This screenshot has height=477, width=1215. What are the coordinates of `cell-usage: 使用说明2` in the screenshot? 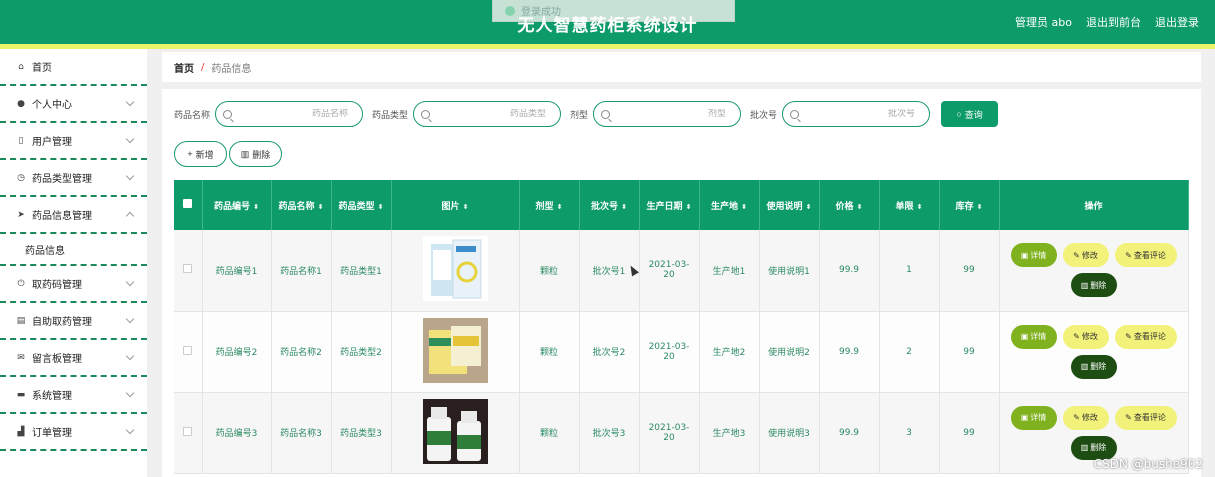 It's located at (789, 352).